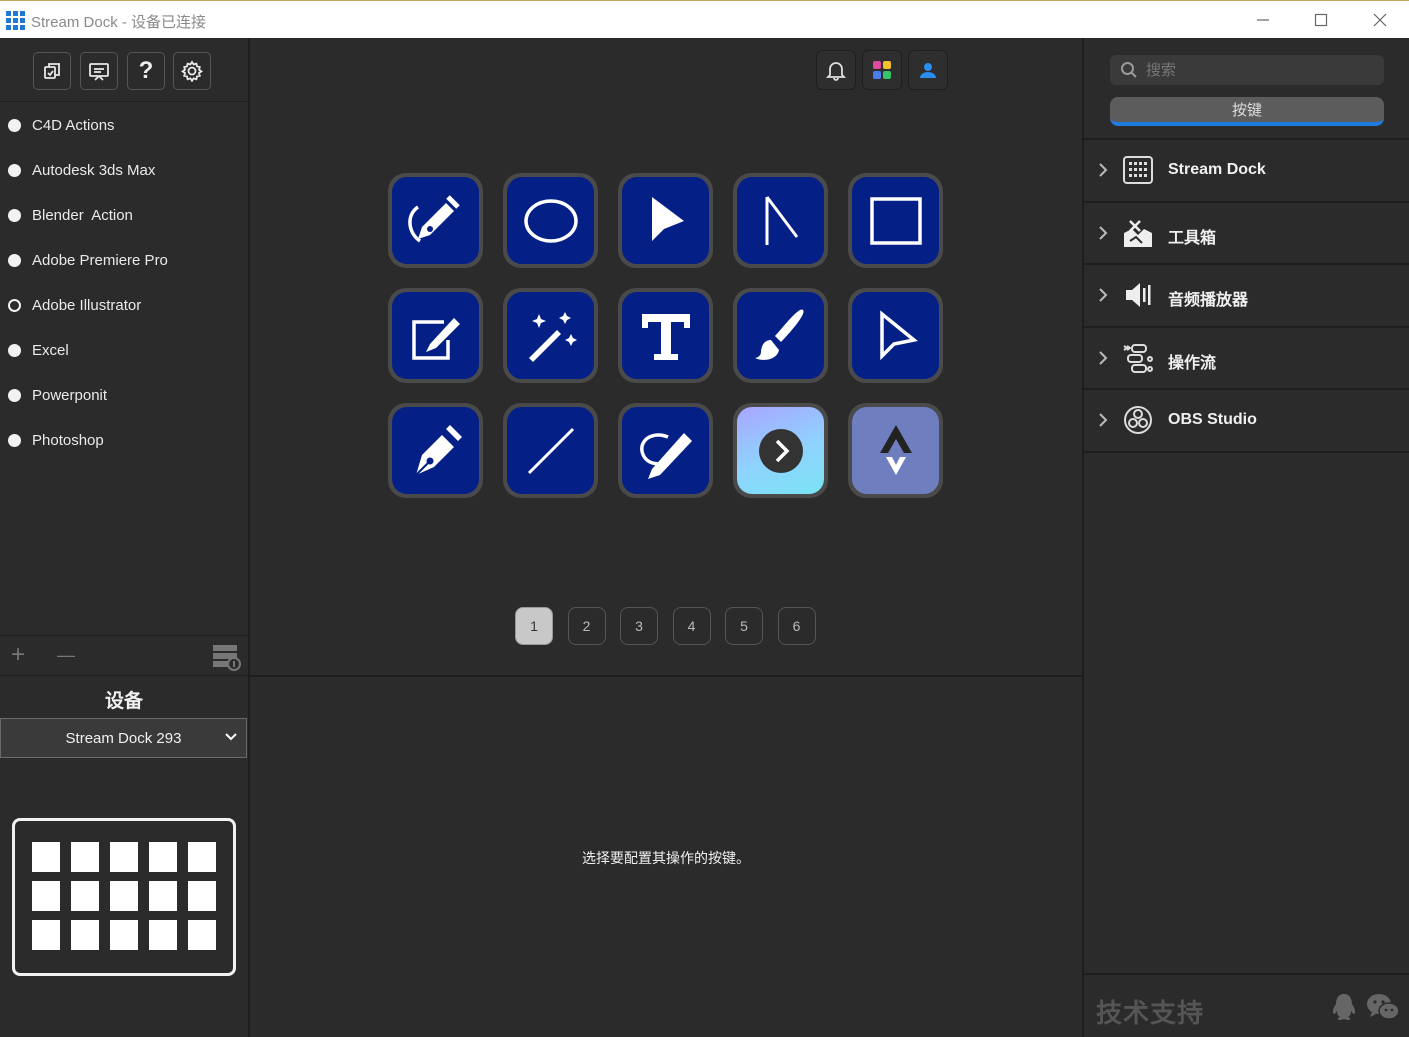  Describe the element at coordinates (15, 20) in the screenshot. I see `app-logo-icon` at that location.